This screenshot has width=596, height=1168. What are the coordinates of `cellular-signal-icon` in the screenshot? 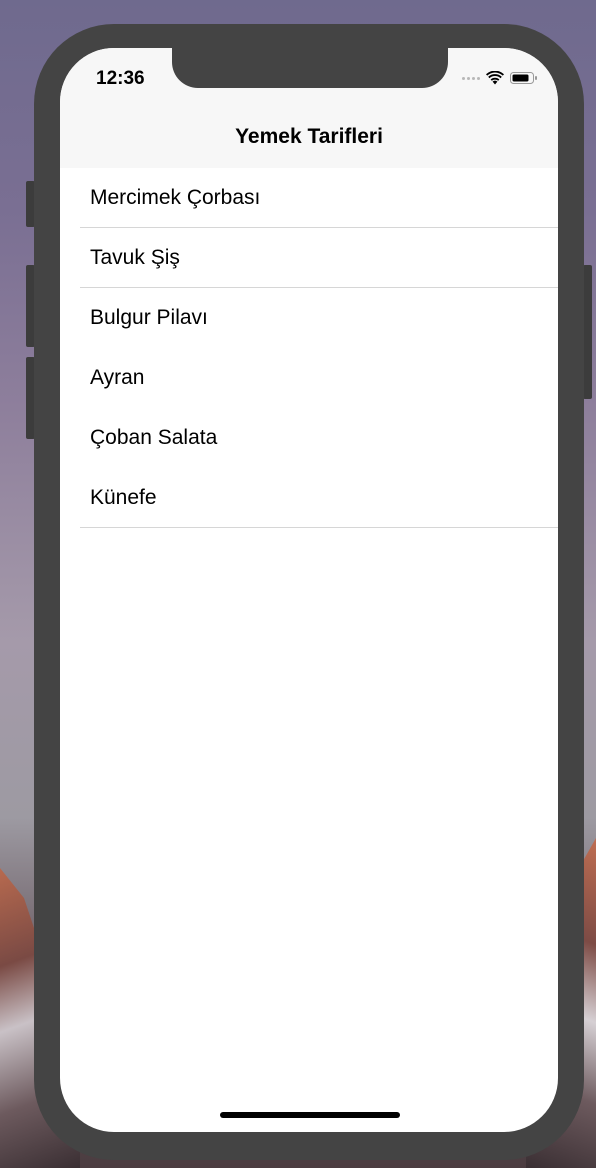 It's located at (471, 78).